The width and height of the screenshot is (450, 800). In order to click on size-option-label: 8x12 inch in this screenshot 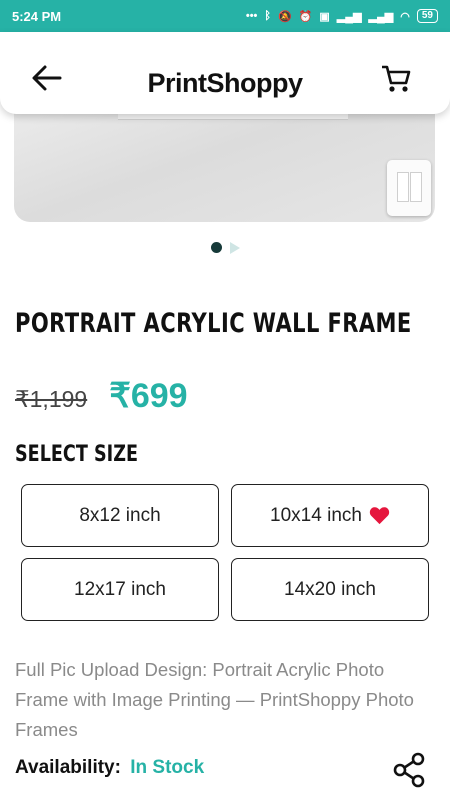, I will do `click(120, 515)`.